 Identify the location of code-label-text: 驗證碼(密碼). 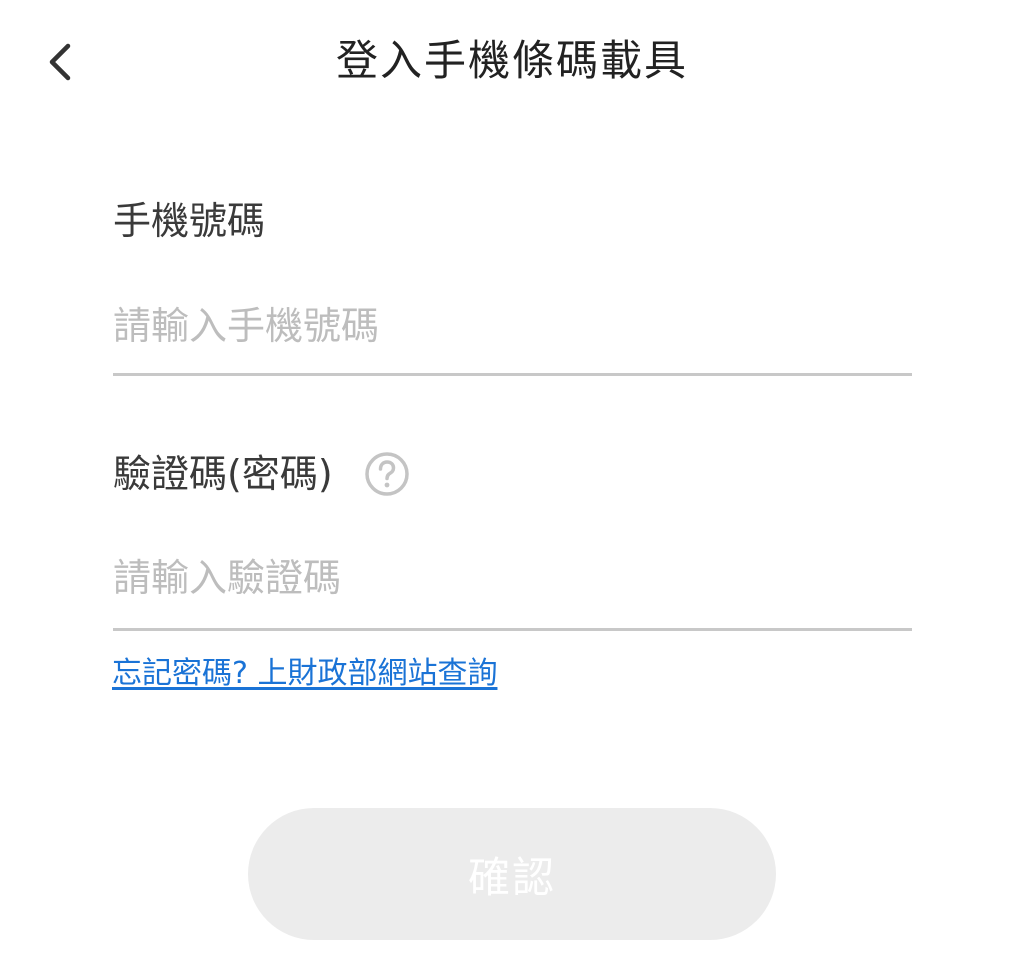
(223, 474).